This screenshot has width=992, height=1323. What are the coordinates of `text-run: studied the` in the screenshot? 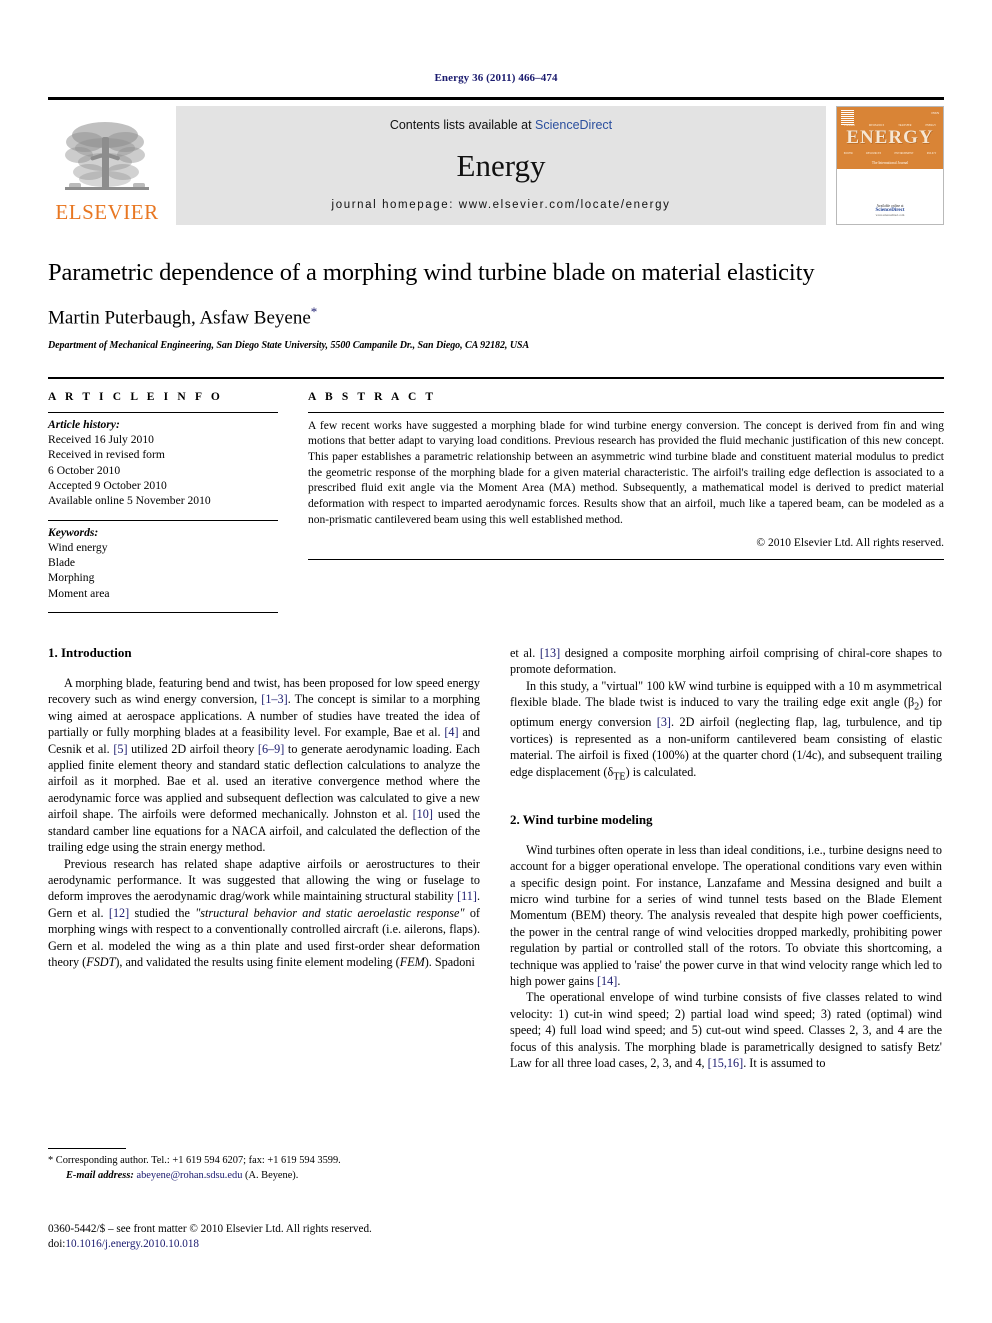 It's located at (162, 912).